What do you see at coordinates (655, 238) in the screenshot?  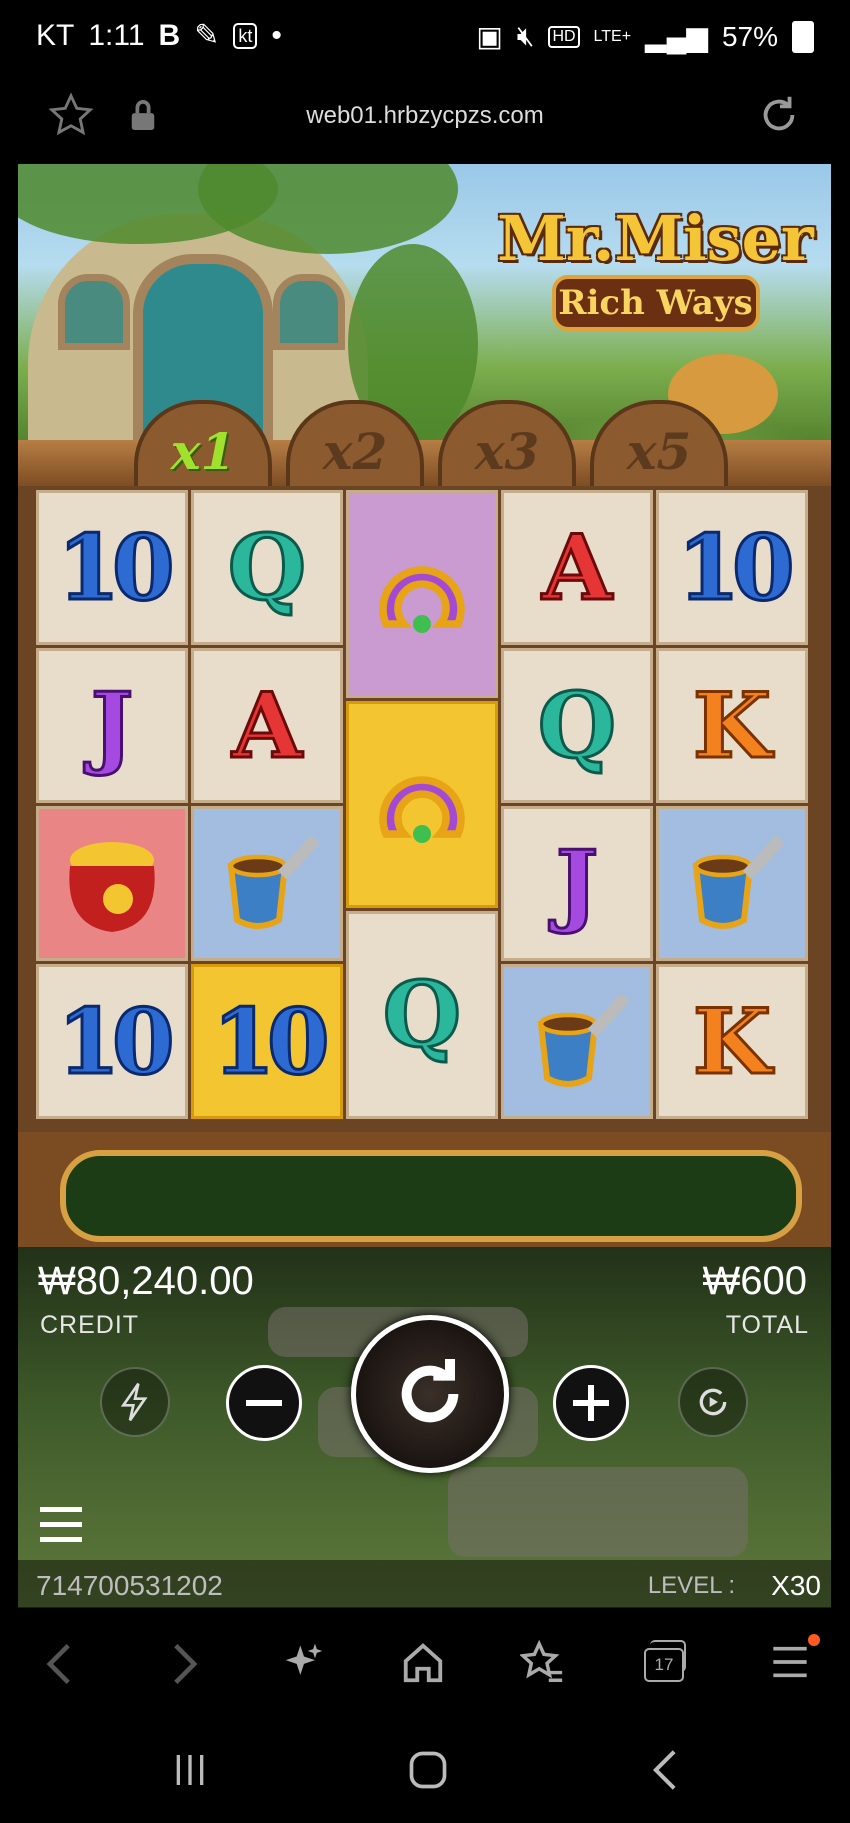 I see `logo-title: Mr.Miser` at bounding box center [655, 238].